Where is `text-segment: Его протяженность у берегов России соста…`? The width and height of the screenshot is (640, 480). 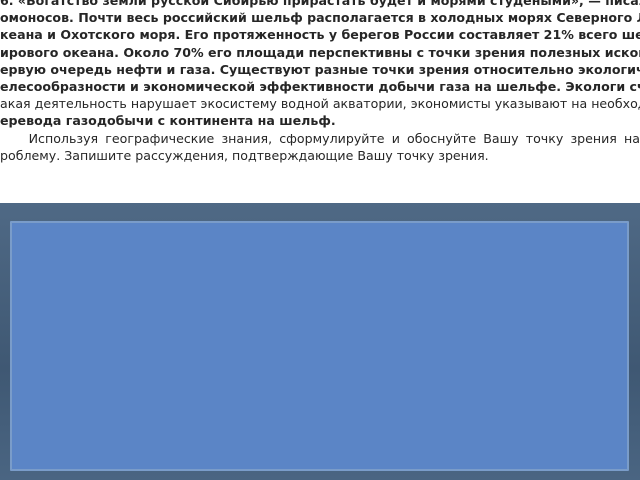 text-segment: Его протяженность у берегов России соста… is located at coordinates (412, 35).